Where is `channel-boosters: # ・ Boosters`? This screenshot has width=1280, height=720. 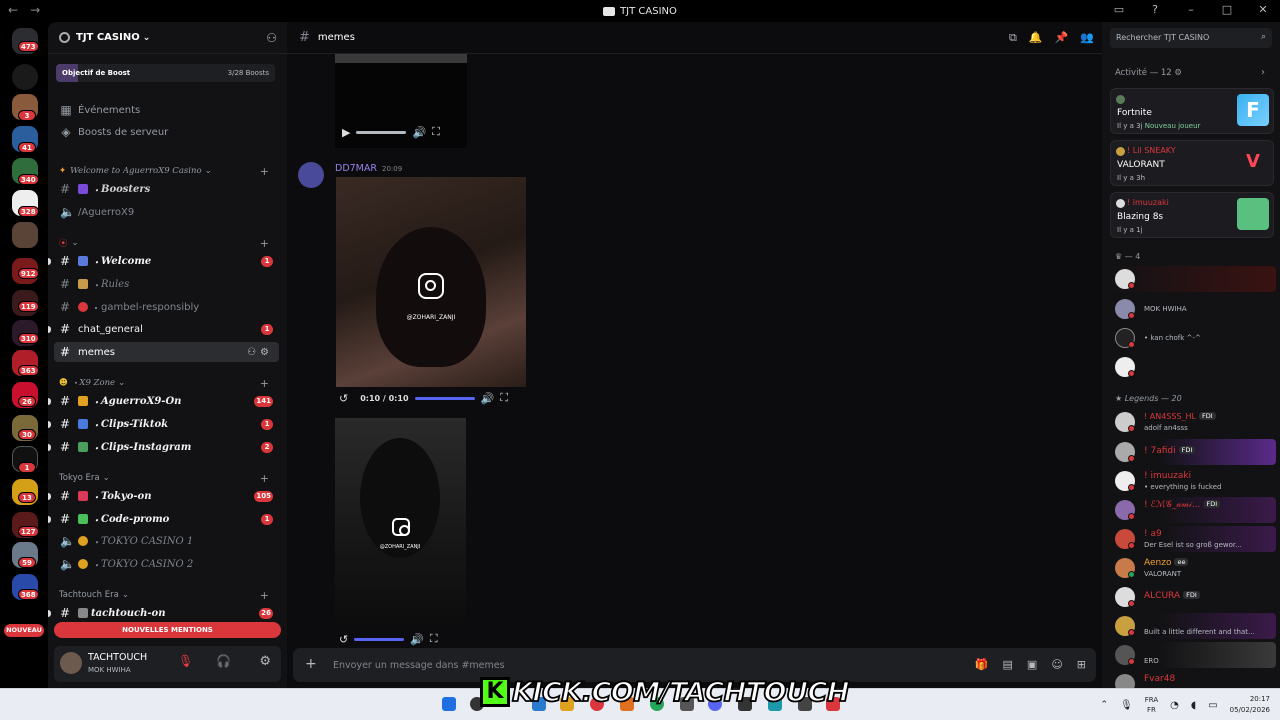 channel-boosters: # ・ Boosters is located at coordinates (166, 189).